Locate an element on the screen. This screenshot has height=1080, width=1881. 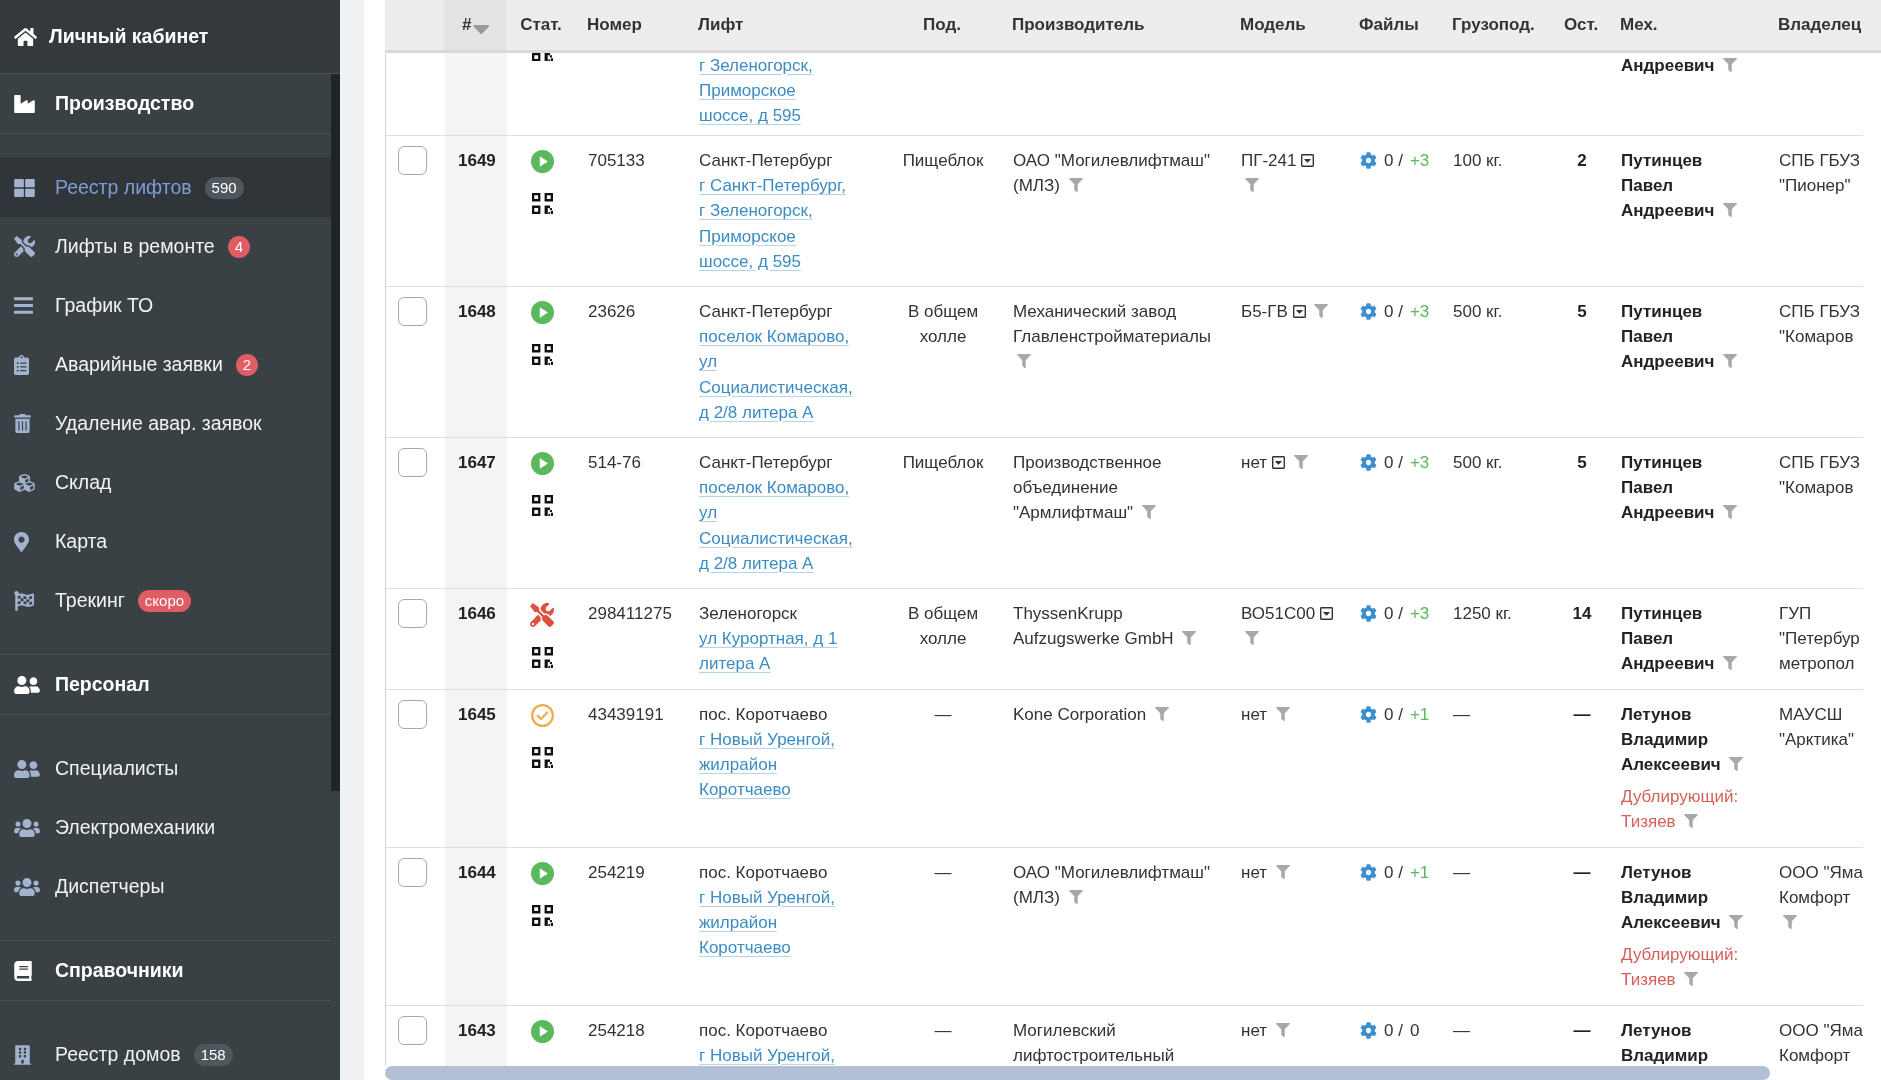
address-link: г Зеленогорск, Приморское шоссе, д 595 is located at coordinates (756, 91).